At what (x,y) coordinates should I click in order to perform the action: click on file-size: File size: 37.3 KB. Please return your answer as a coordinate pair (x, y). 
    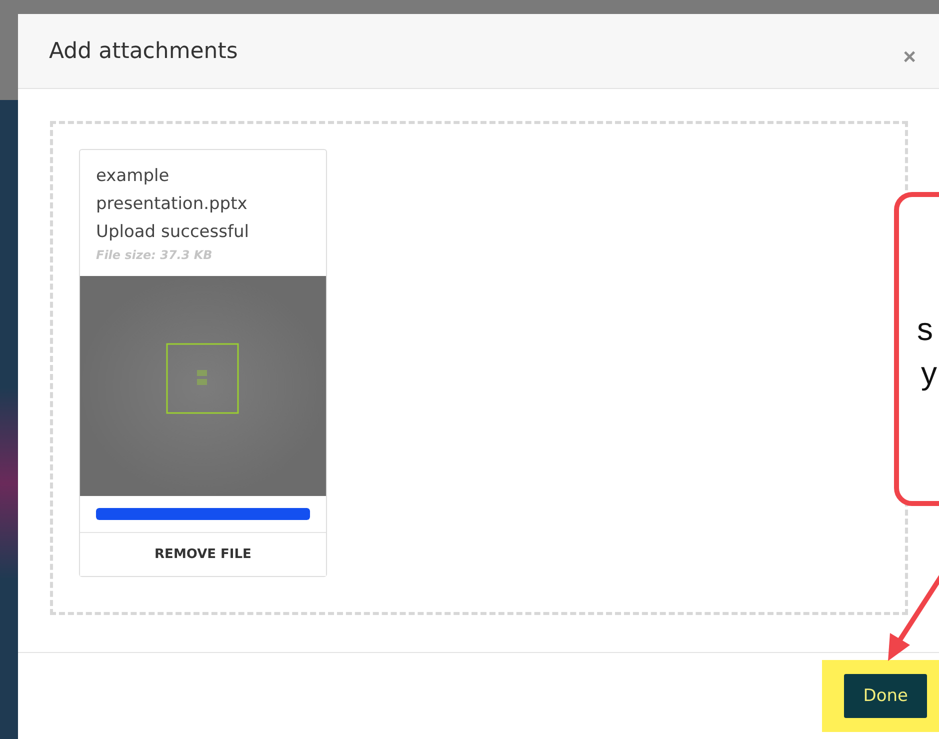
    Looking at the image, I should click on (155, 255).